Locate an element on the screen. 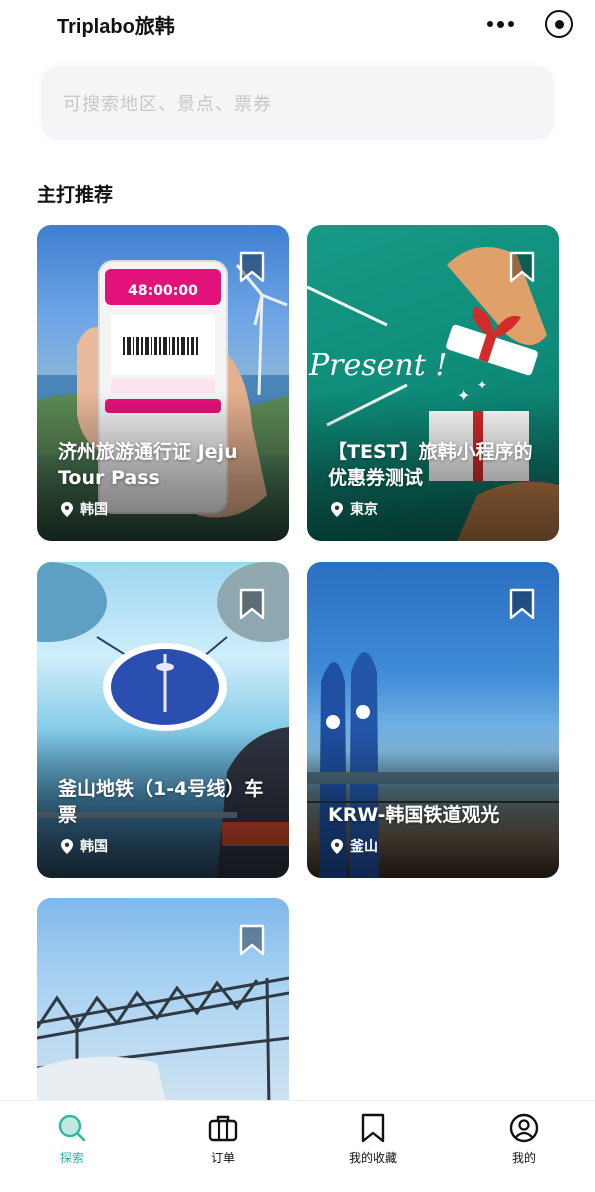 The height and width of the screenshot is (1192, 595). search-icon is located at coordinates (72, 1128).